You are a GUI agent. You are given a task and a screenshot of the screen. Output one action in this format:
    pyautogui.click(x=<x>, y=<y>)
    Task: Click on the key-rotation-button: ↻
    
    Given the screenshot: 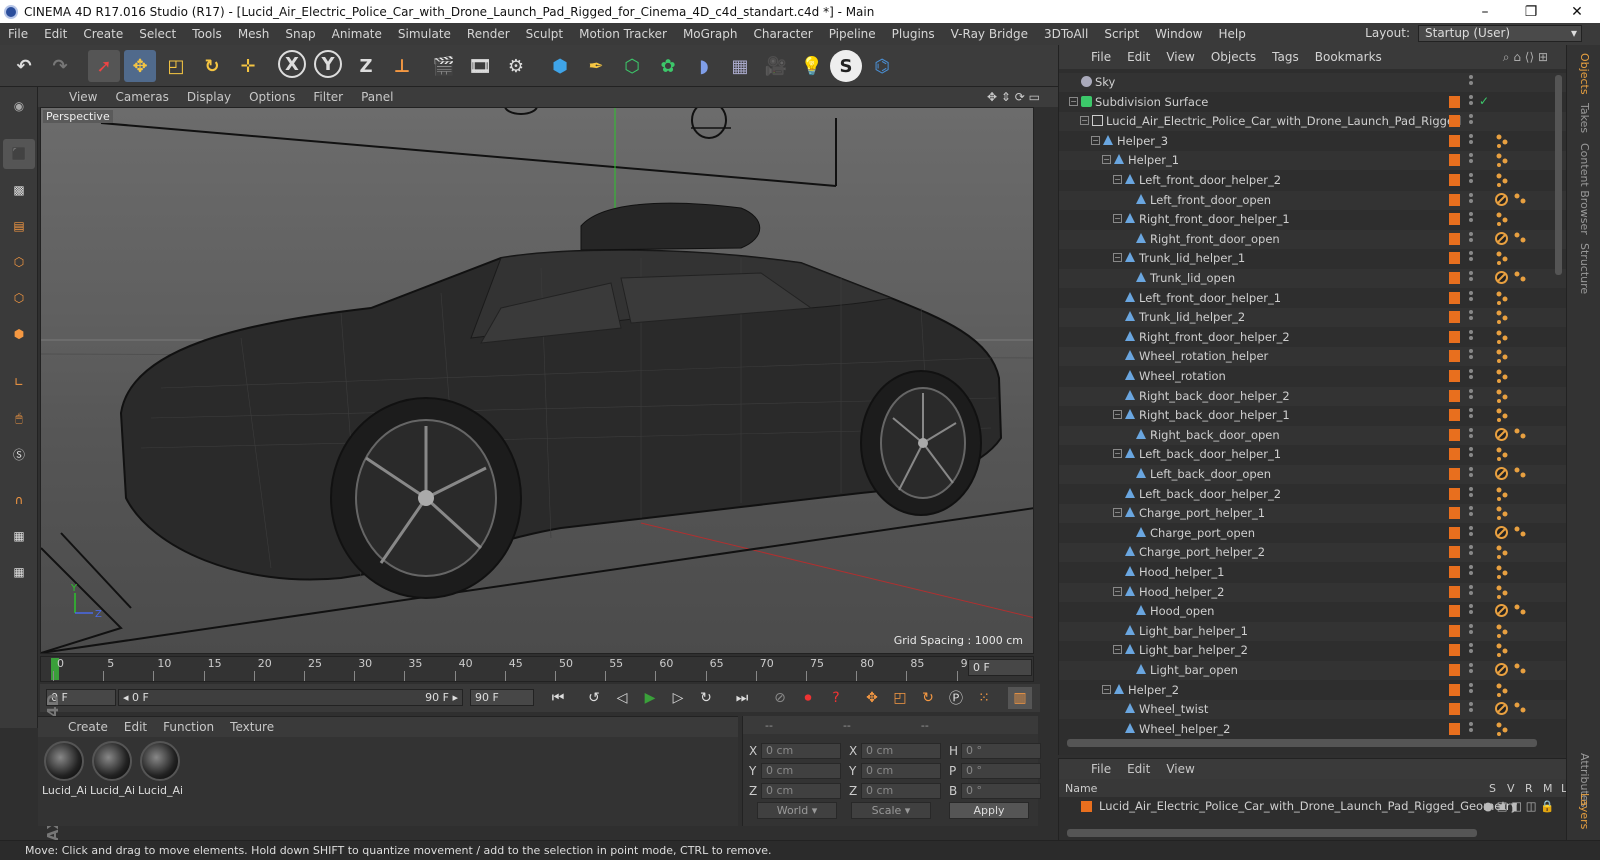 What is the action you would take?
    pyautogui.click(x=928, y=698)
    